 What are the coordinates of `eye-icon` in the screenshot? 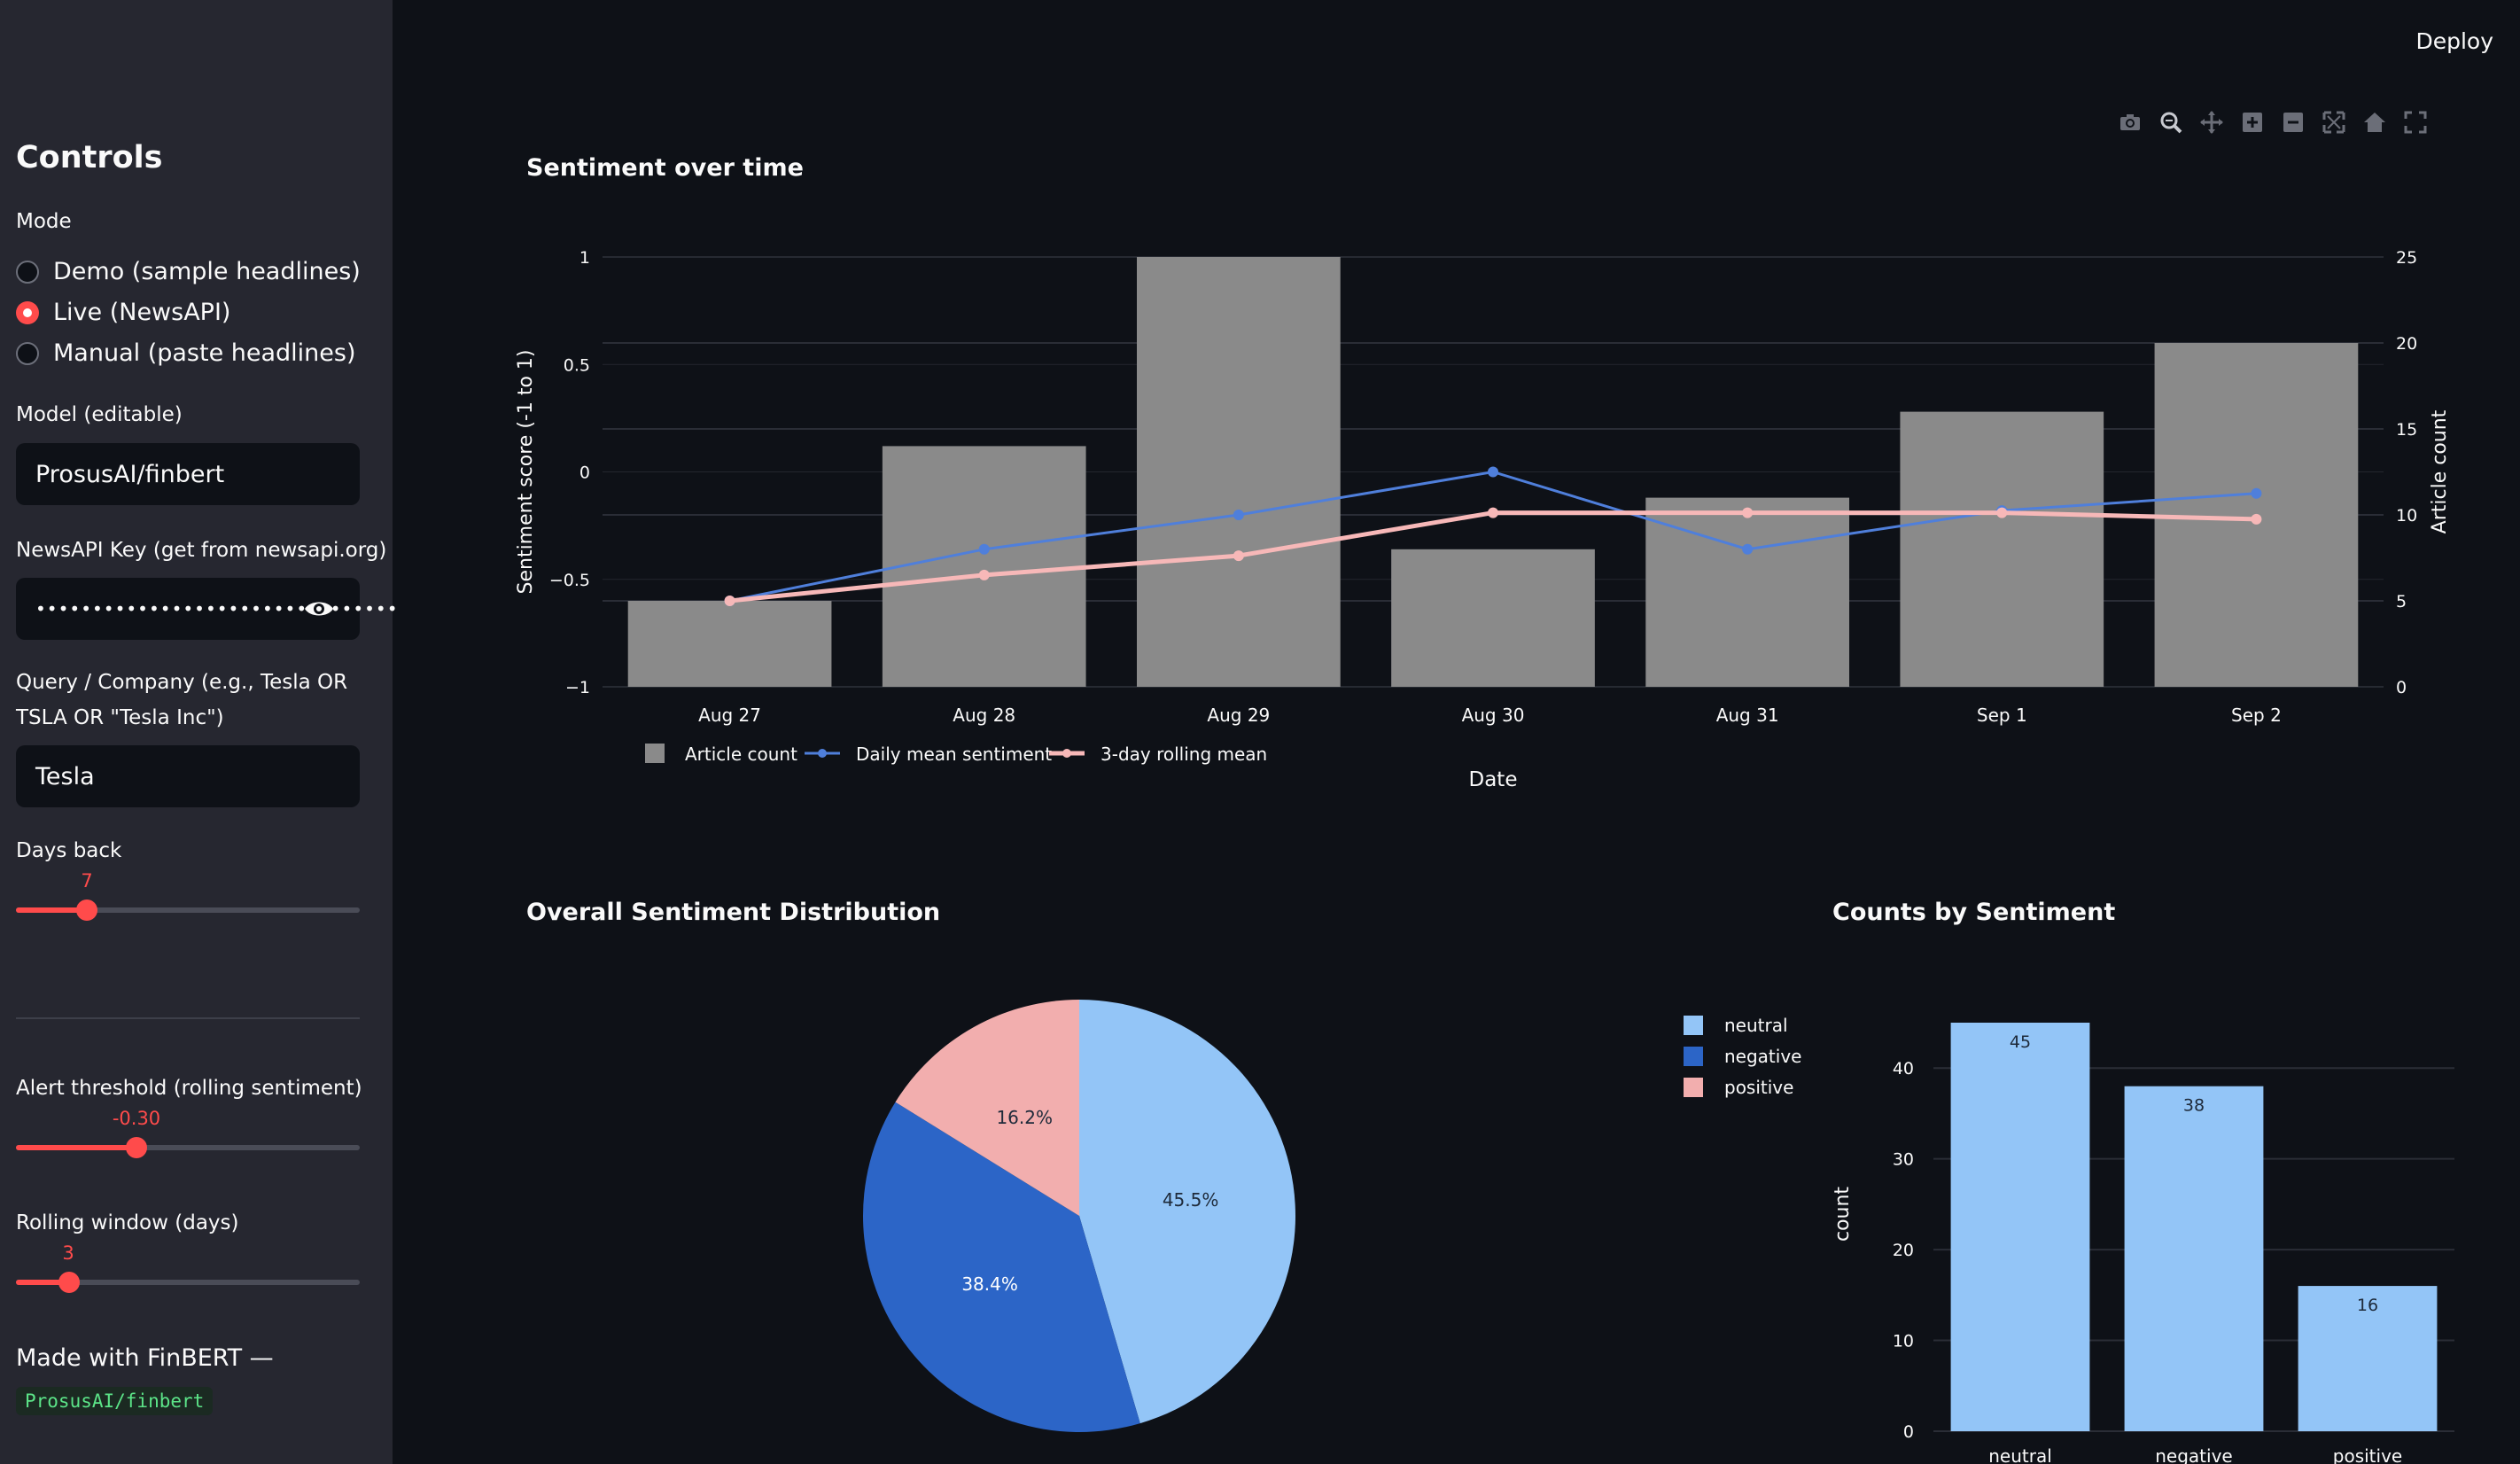 It's located at (319, 612).